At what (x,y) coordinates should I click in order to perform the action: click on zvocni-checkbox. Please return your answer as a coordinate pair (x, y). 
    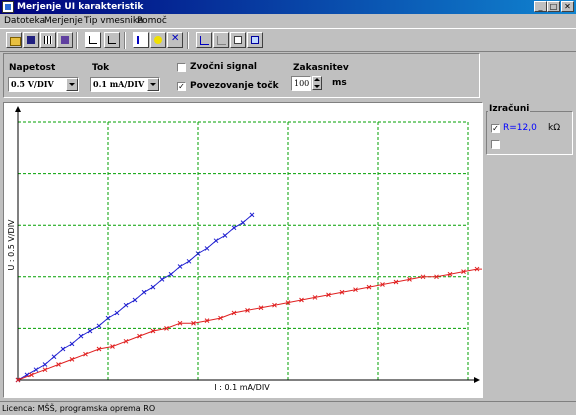
    Looking at the image, I should click on (181, 67).